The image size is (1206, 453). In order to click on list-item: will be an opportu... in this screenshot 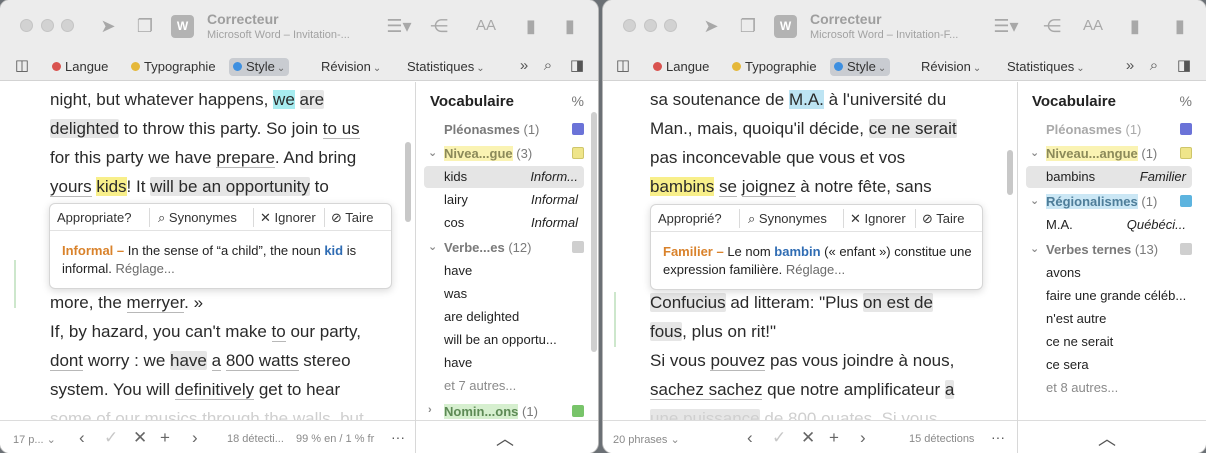, I will do `click(504, 340)`.